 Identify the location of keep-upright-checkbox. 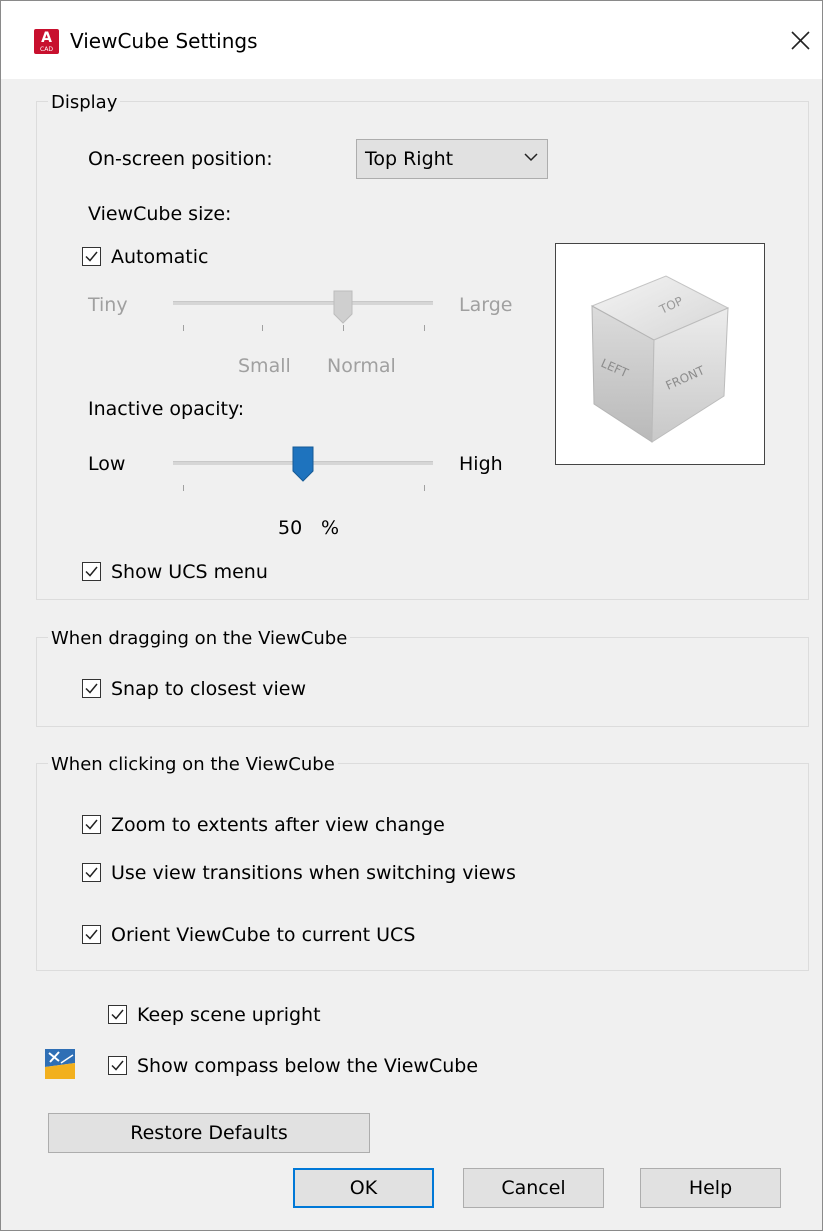
(117, 1014).